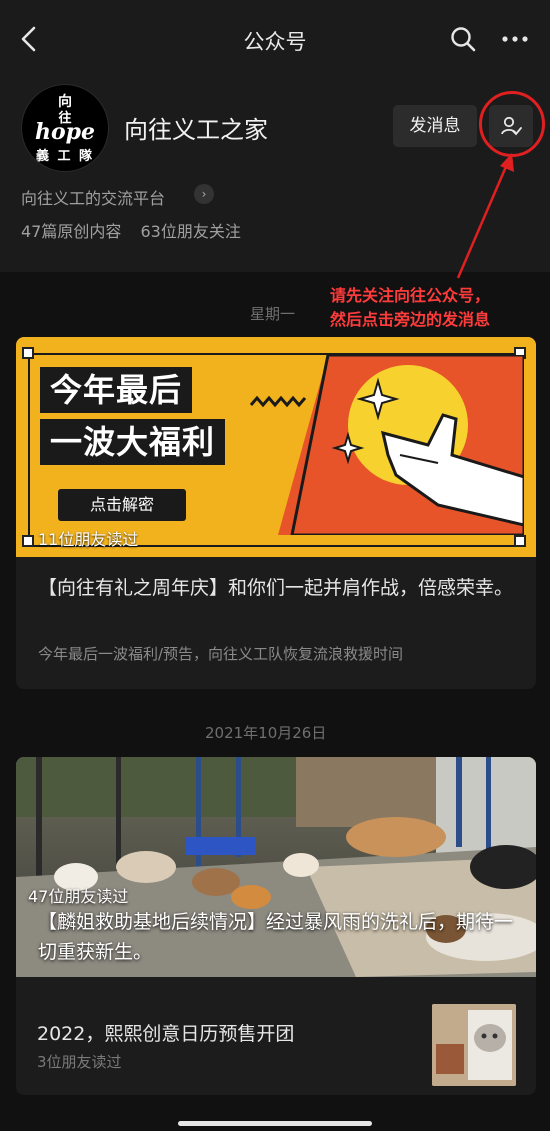 The height and width of the screenshot is (1131, 550). Describe the element at coordinates (512, 124) in the screenshot. I see `highlight-circle` at that location.